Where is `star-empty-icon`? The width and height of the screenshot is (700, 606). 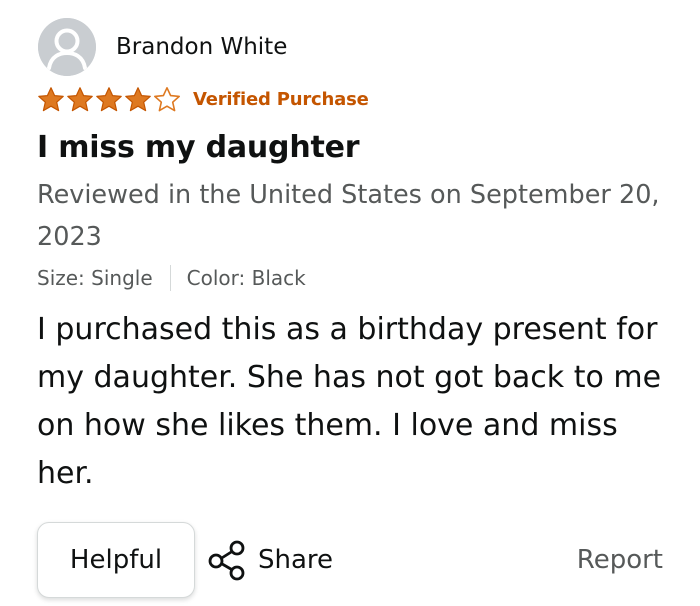 star-empty-icon is located at coordinates (167, 99).